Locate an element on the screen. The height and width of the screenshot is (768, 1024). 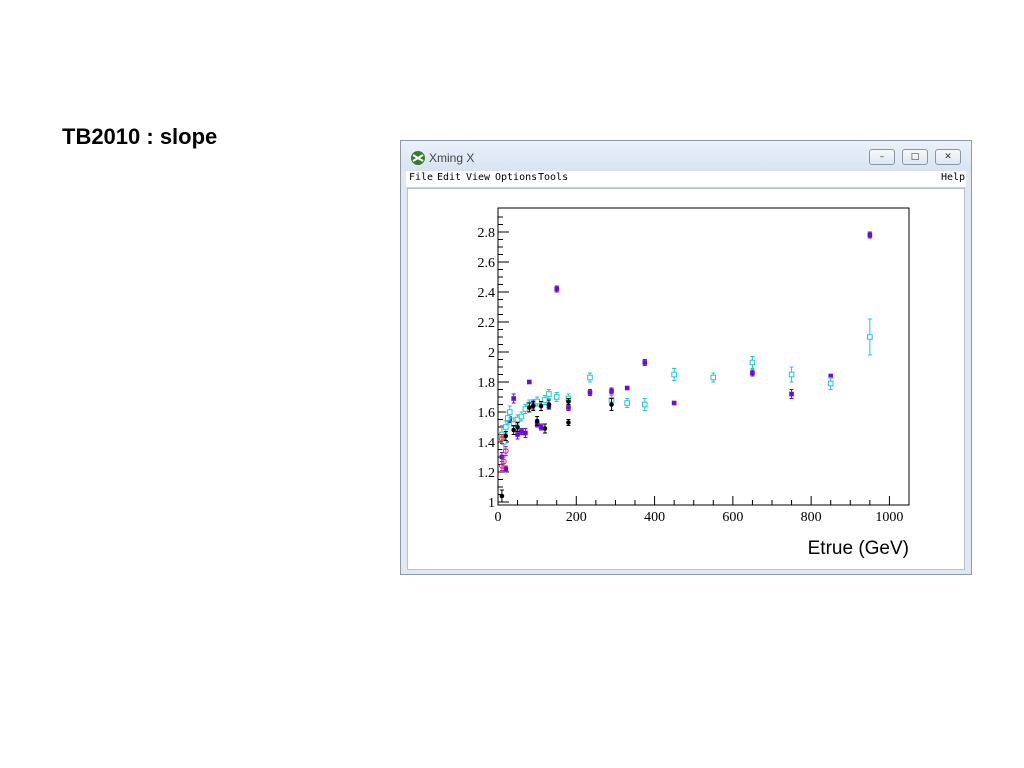
close-button: ✕ is located at coordinates (948, 157).